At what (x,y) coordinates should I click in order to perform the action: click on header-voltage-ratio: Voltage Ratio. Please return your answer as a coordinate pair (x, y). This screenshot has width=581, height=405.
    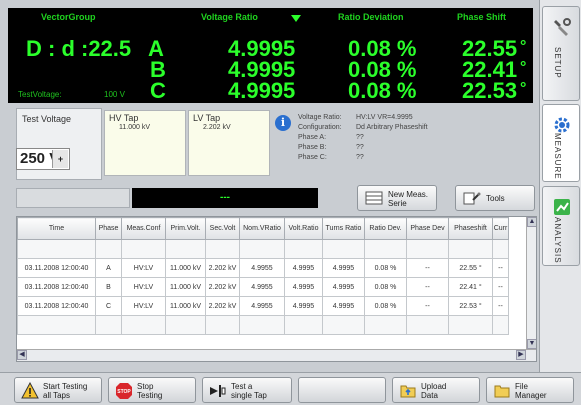
    Looking at the image, I should click on (229, 17).